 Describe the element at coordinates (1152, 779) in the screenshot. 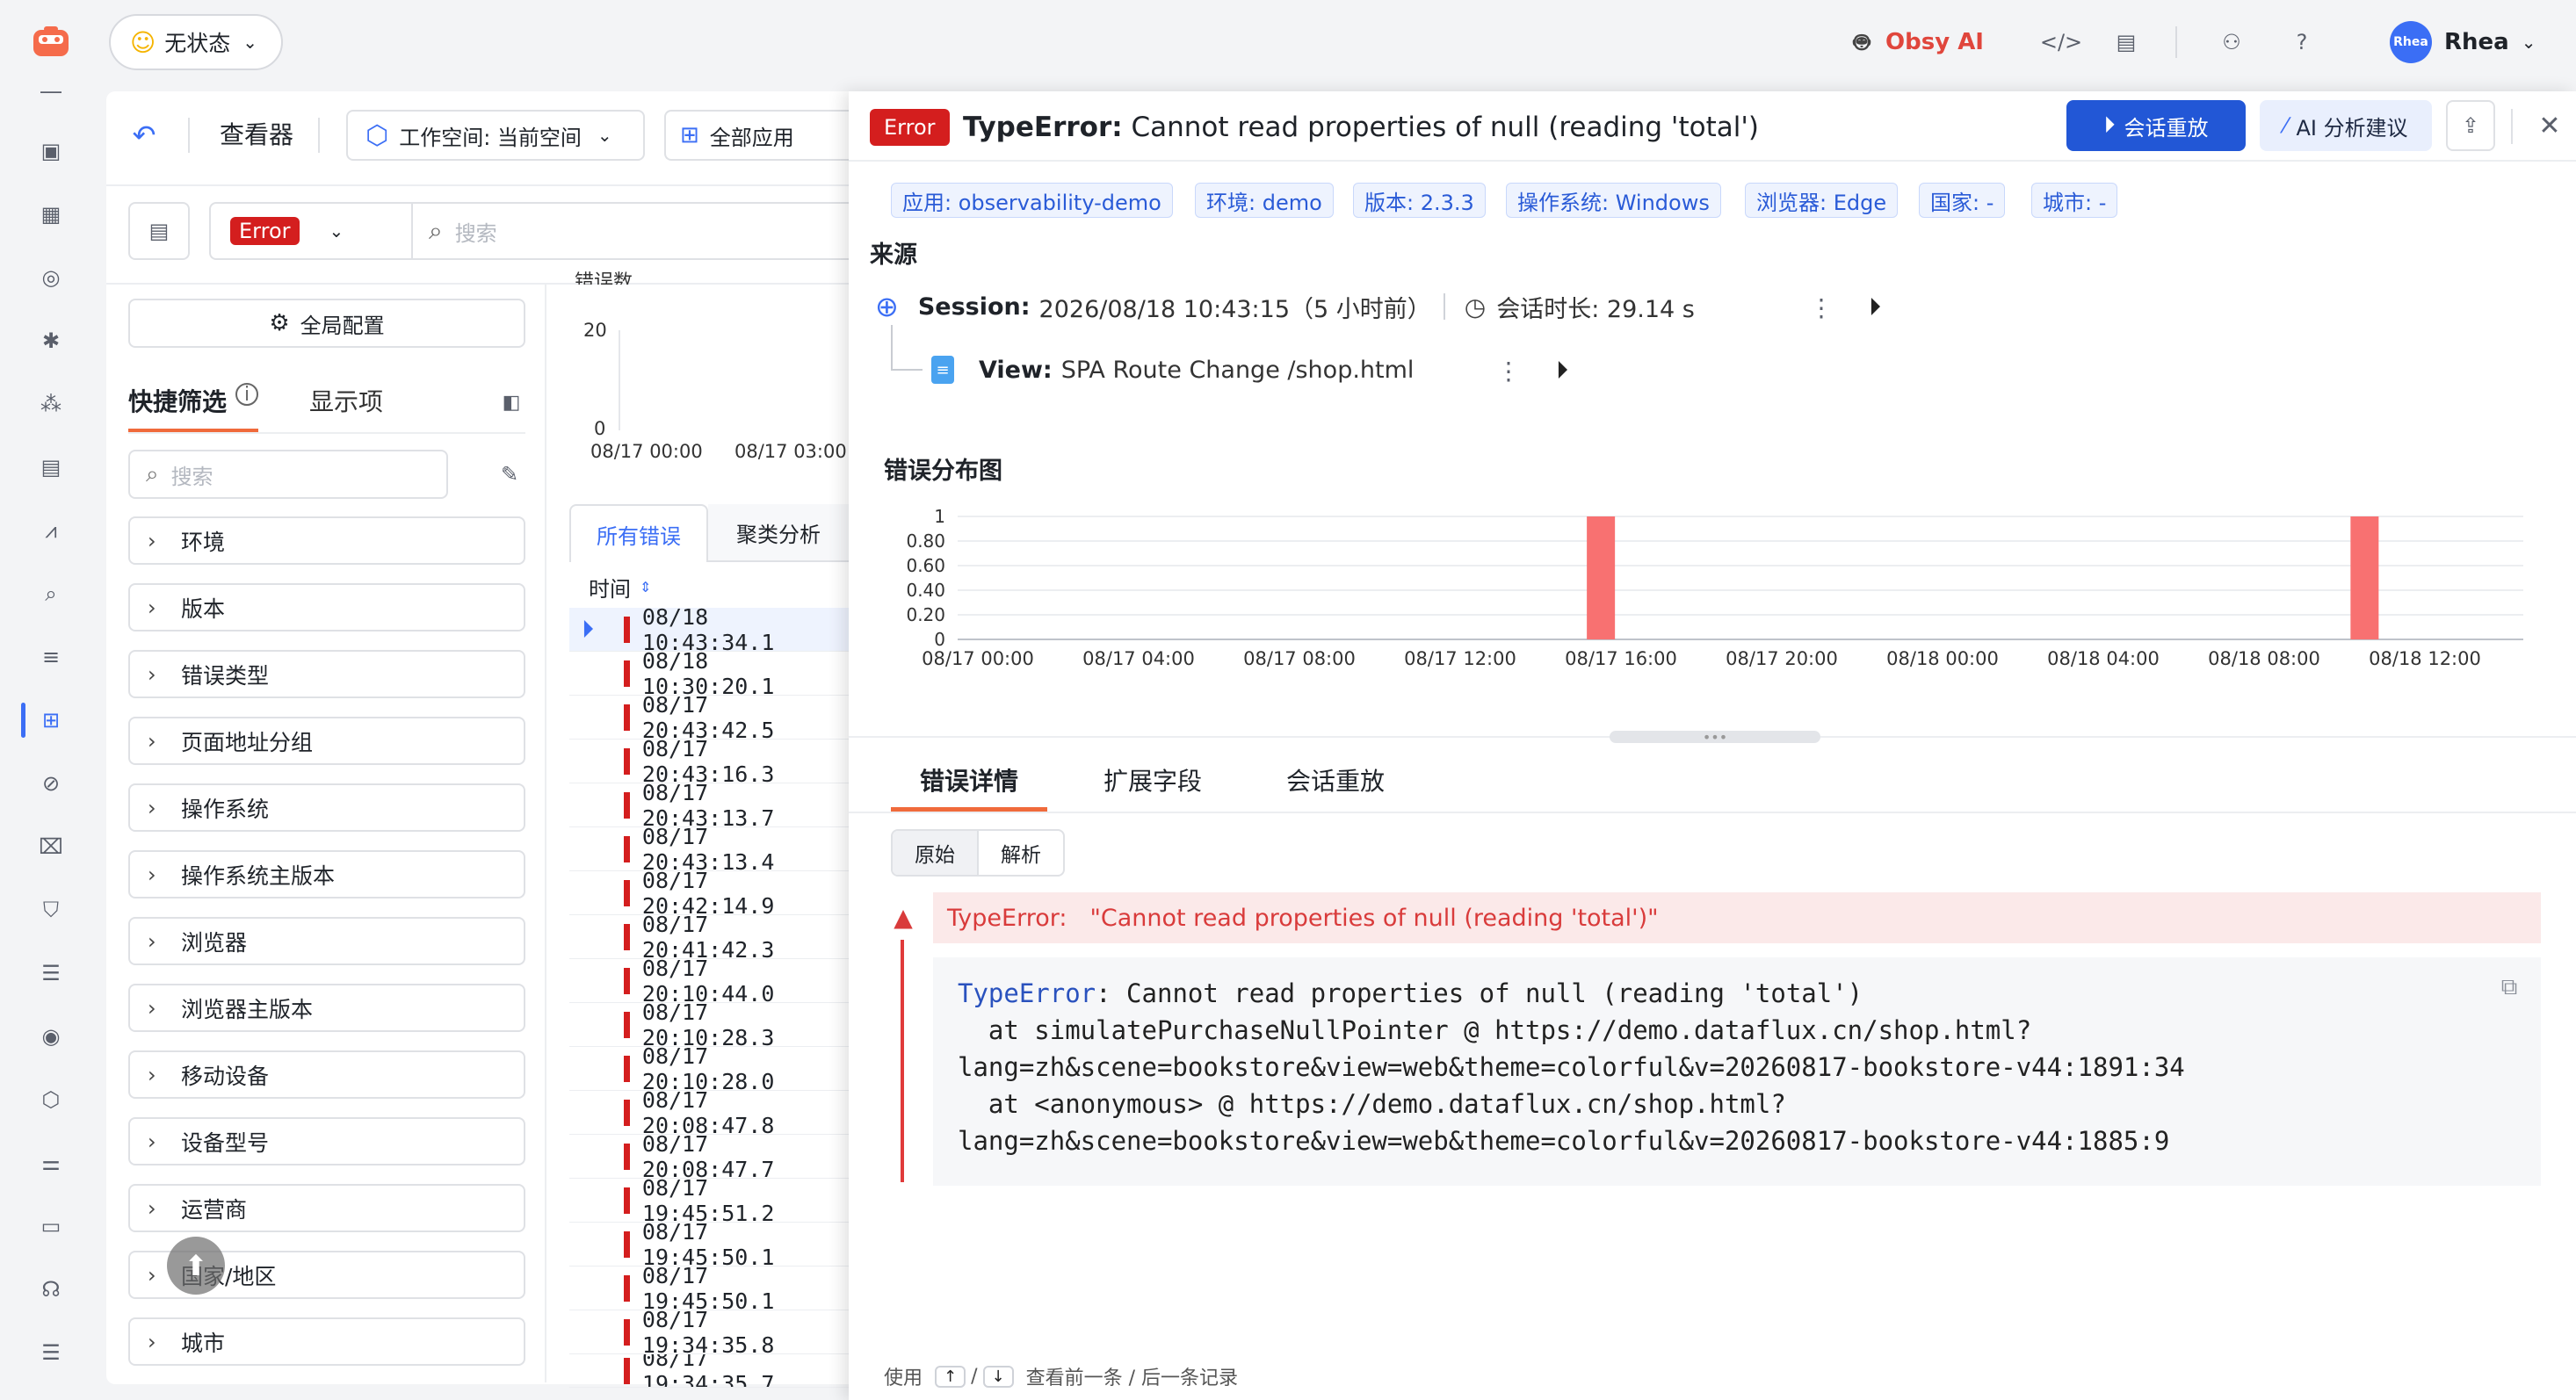

I see `tab-extended-fields: 扩展字段` at that location.